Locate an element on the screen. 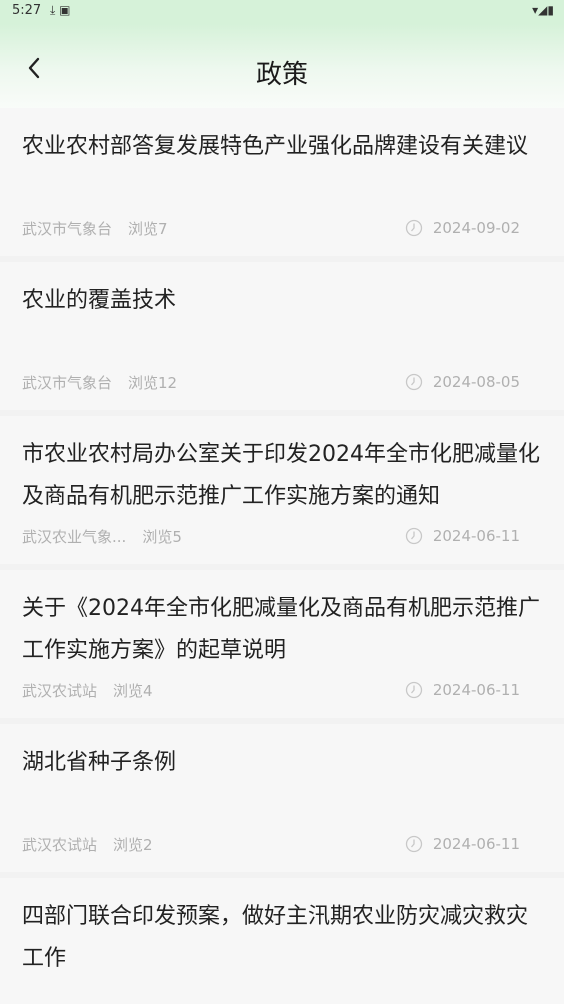 Image resolution: width=564 pixels, height=1004 pixels. app-bar: 政策 is located at coordinates (282, 66).